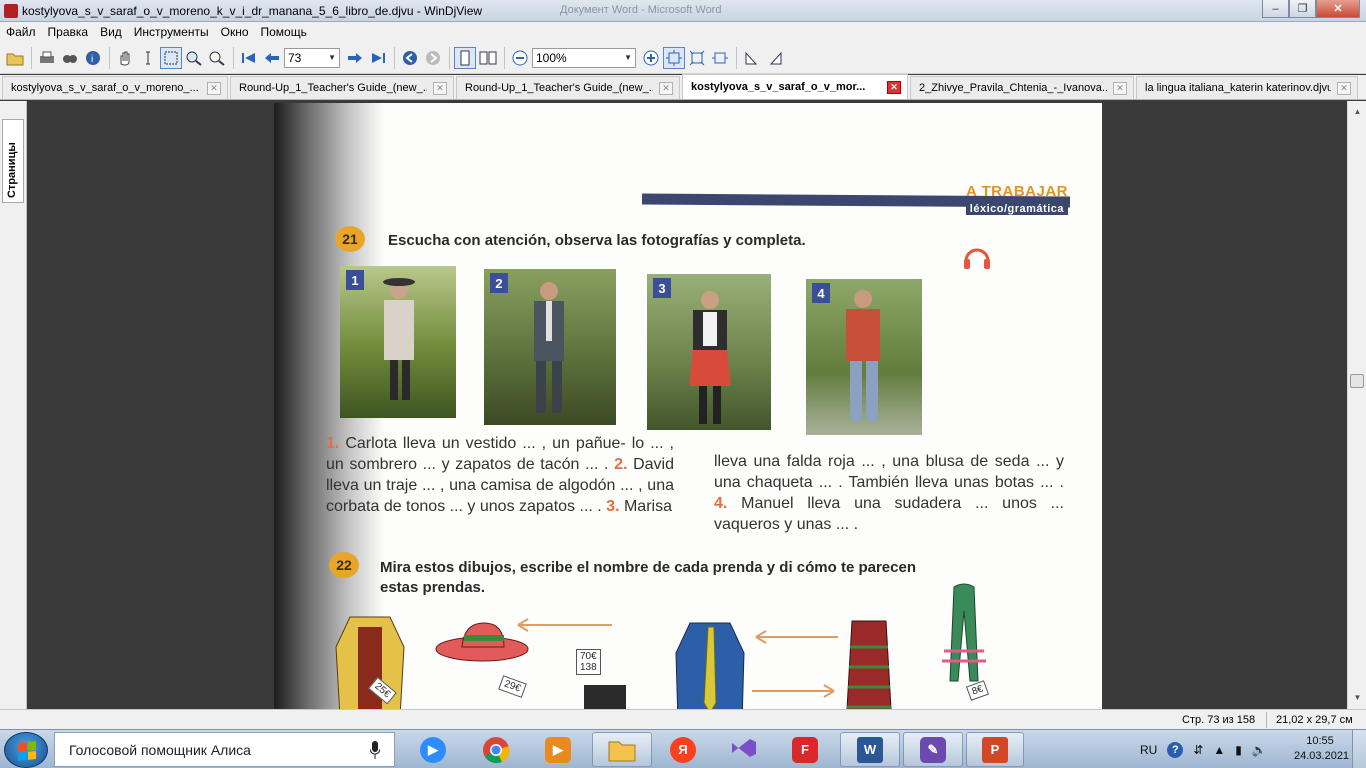  Describe the element at coordinates (148, 58) in the screenshot. I see `text-select-icon` at that location.